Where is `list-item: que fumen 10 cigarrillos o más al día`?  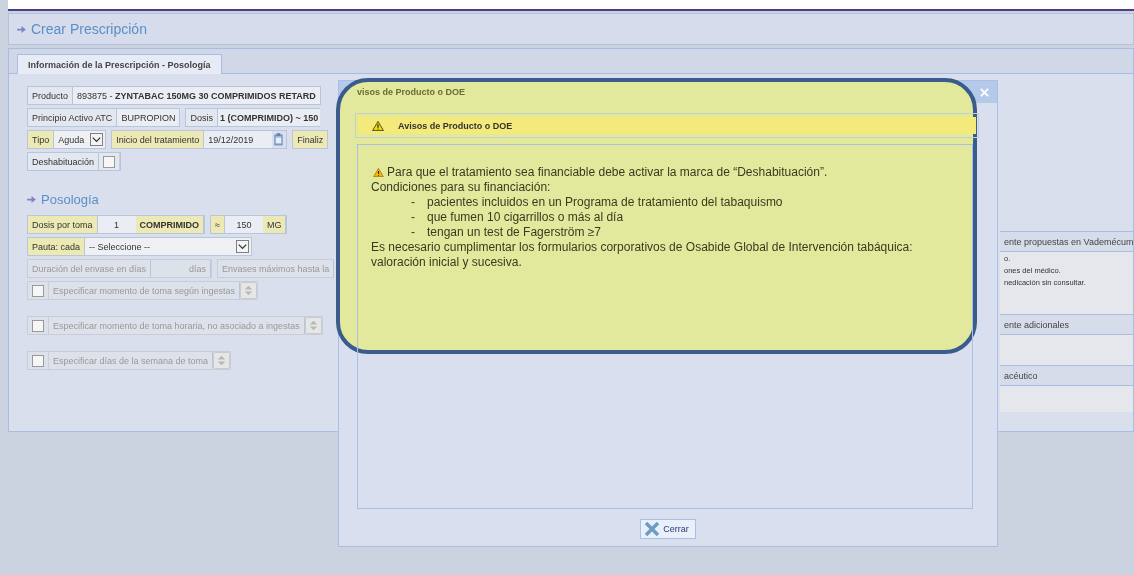 list-item: que fumen 10 cigarrillos o más al día is located at coordinates (525, 217).